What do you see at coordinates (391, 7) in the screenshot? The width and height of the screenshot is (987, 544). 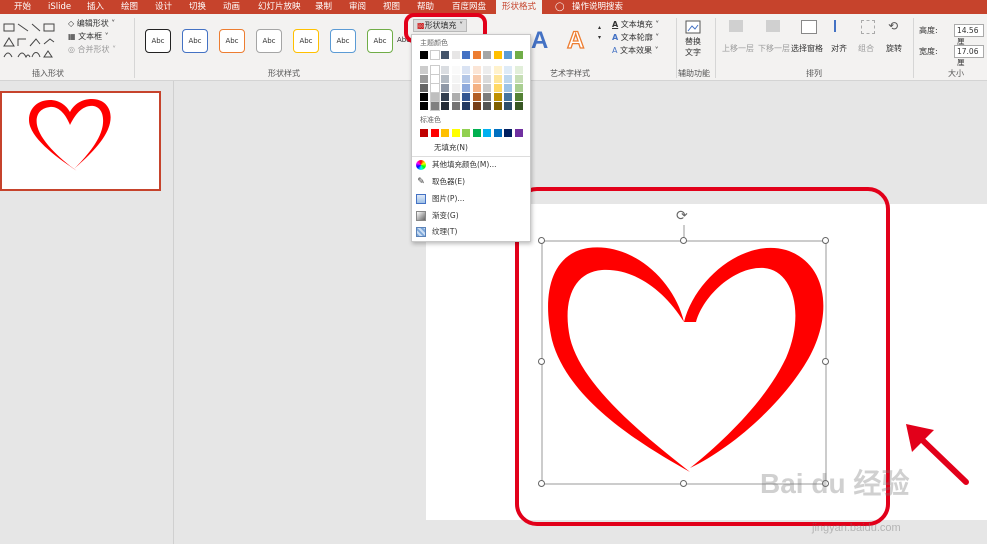 I see `tab-view: 视图` at bounding box center [391, 7].